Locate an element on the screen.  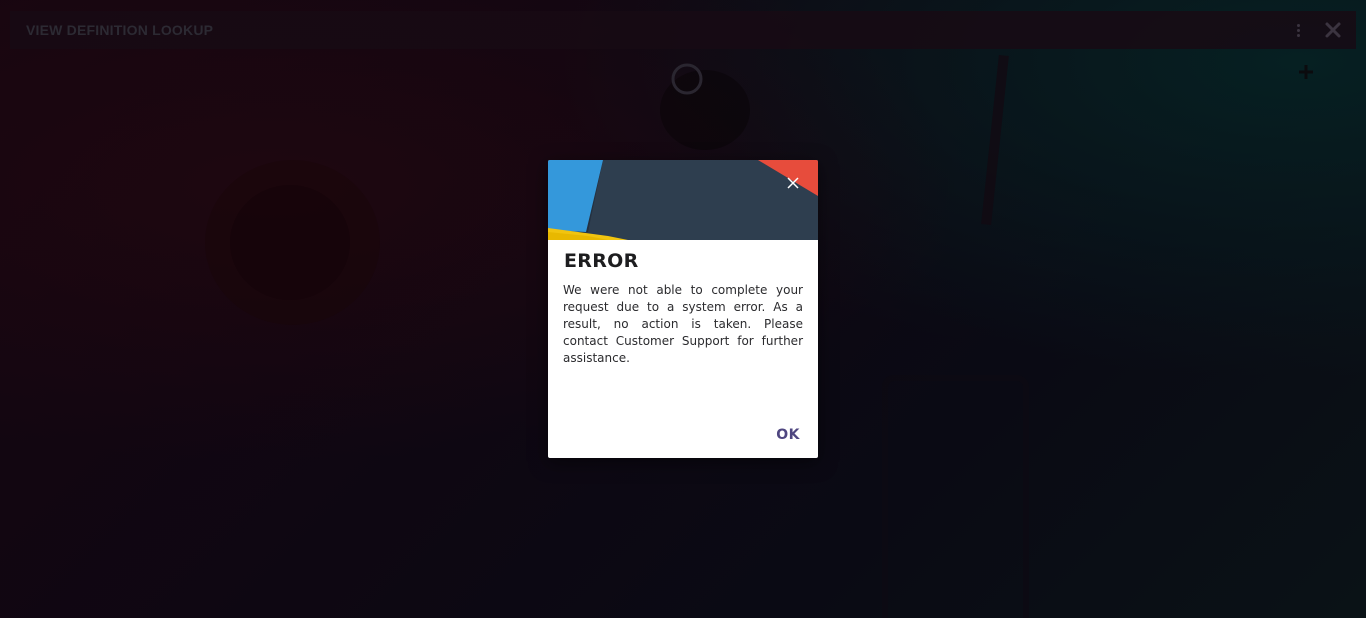
dialog-header-graphic is located at coordinates (683, 200).